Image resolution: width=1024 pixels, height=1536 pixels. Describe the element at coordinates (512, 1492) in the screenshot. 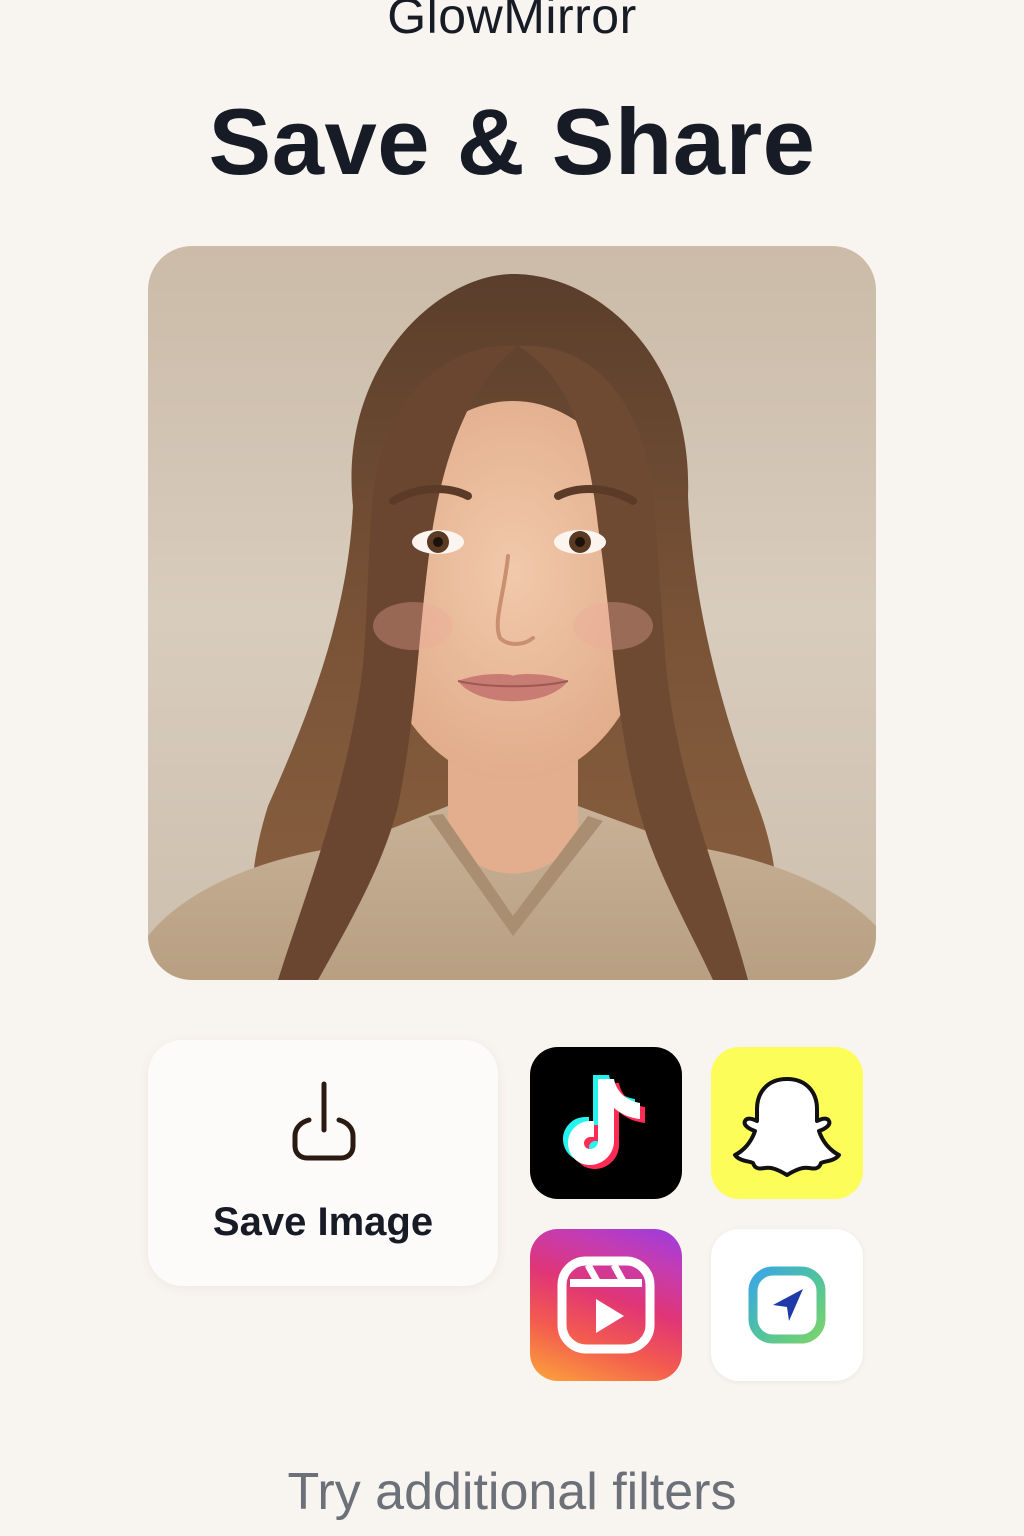

I see `try-filters-link: Try additional filters` at that location.